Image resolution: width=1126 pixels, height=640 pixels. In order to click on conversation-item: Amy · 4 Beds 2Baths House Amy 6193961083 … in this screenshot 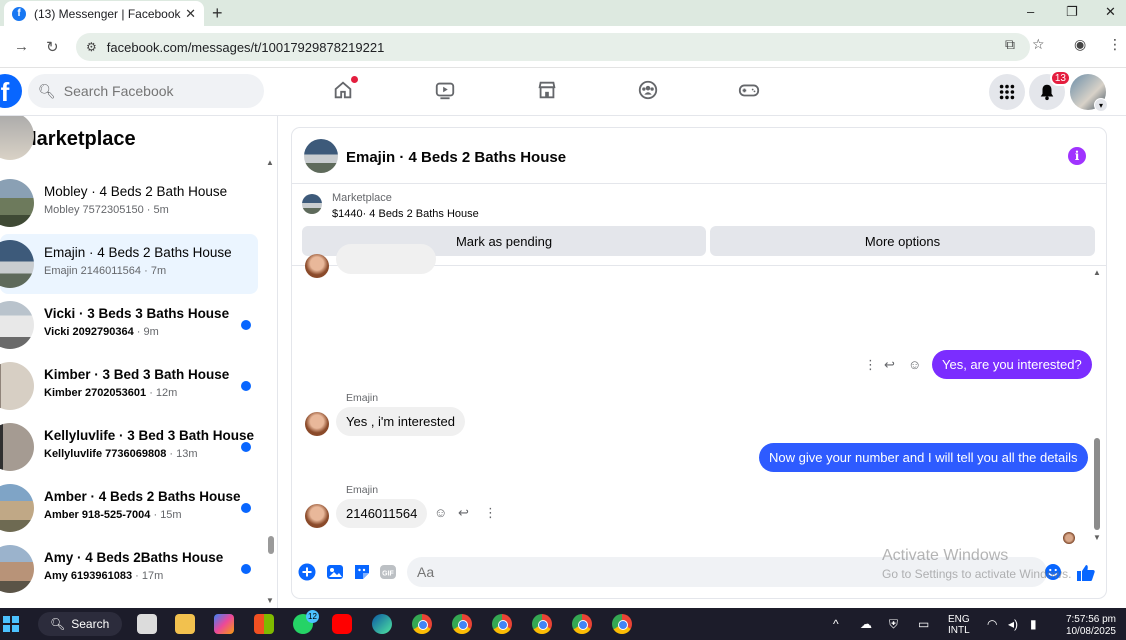, I will do `click(129, 569)`.